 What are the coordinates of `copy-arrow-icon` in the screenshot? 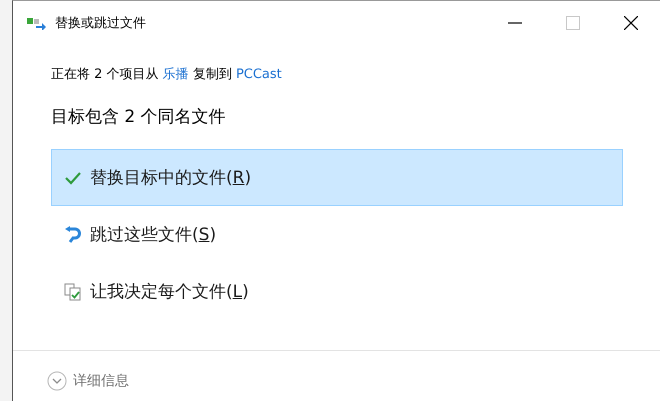 It's located at (37, 23).